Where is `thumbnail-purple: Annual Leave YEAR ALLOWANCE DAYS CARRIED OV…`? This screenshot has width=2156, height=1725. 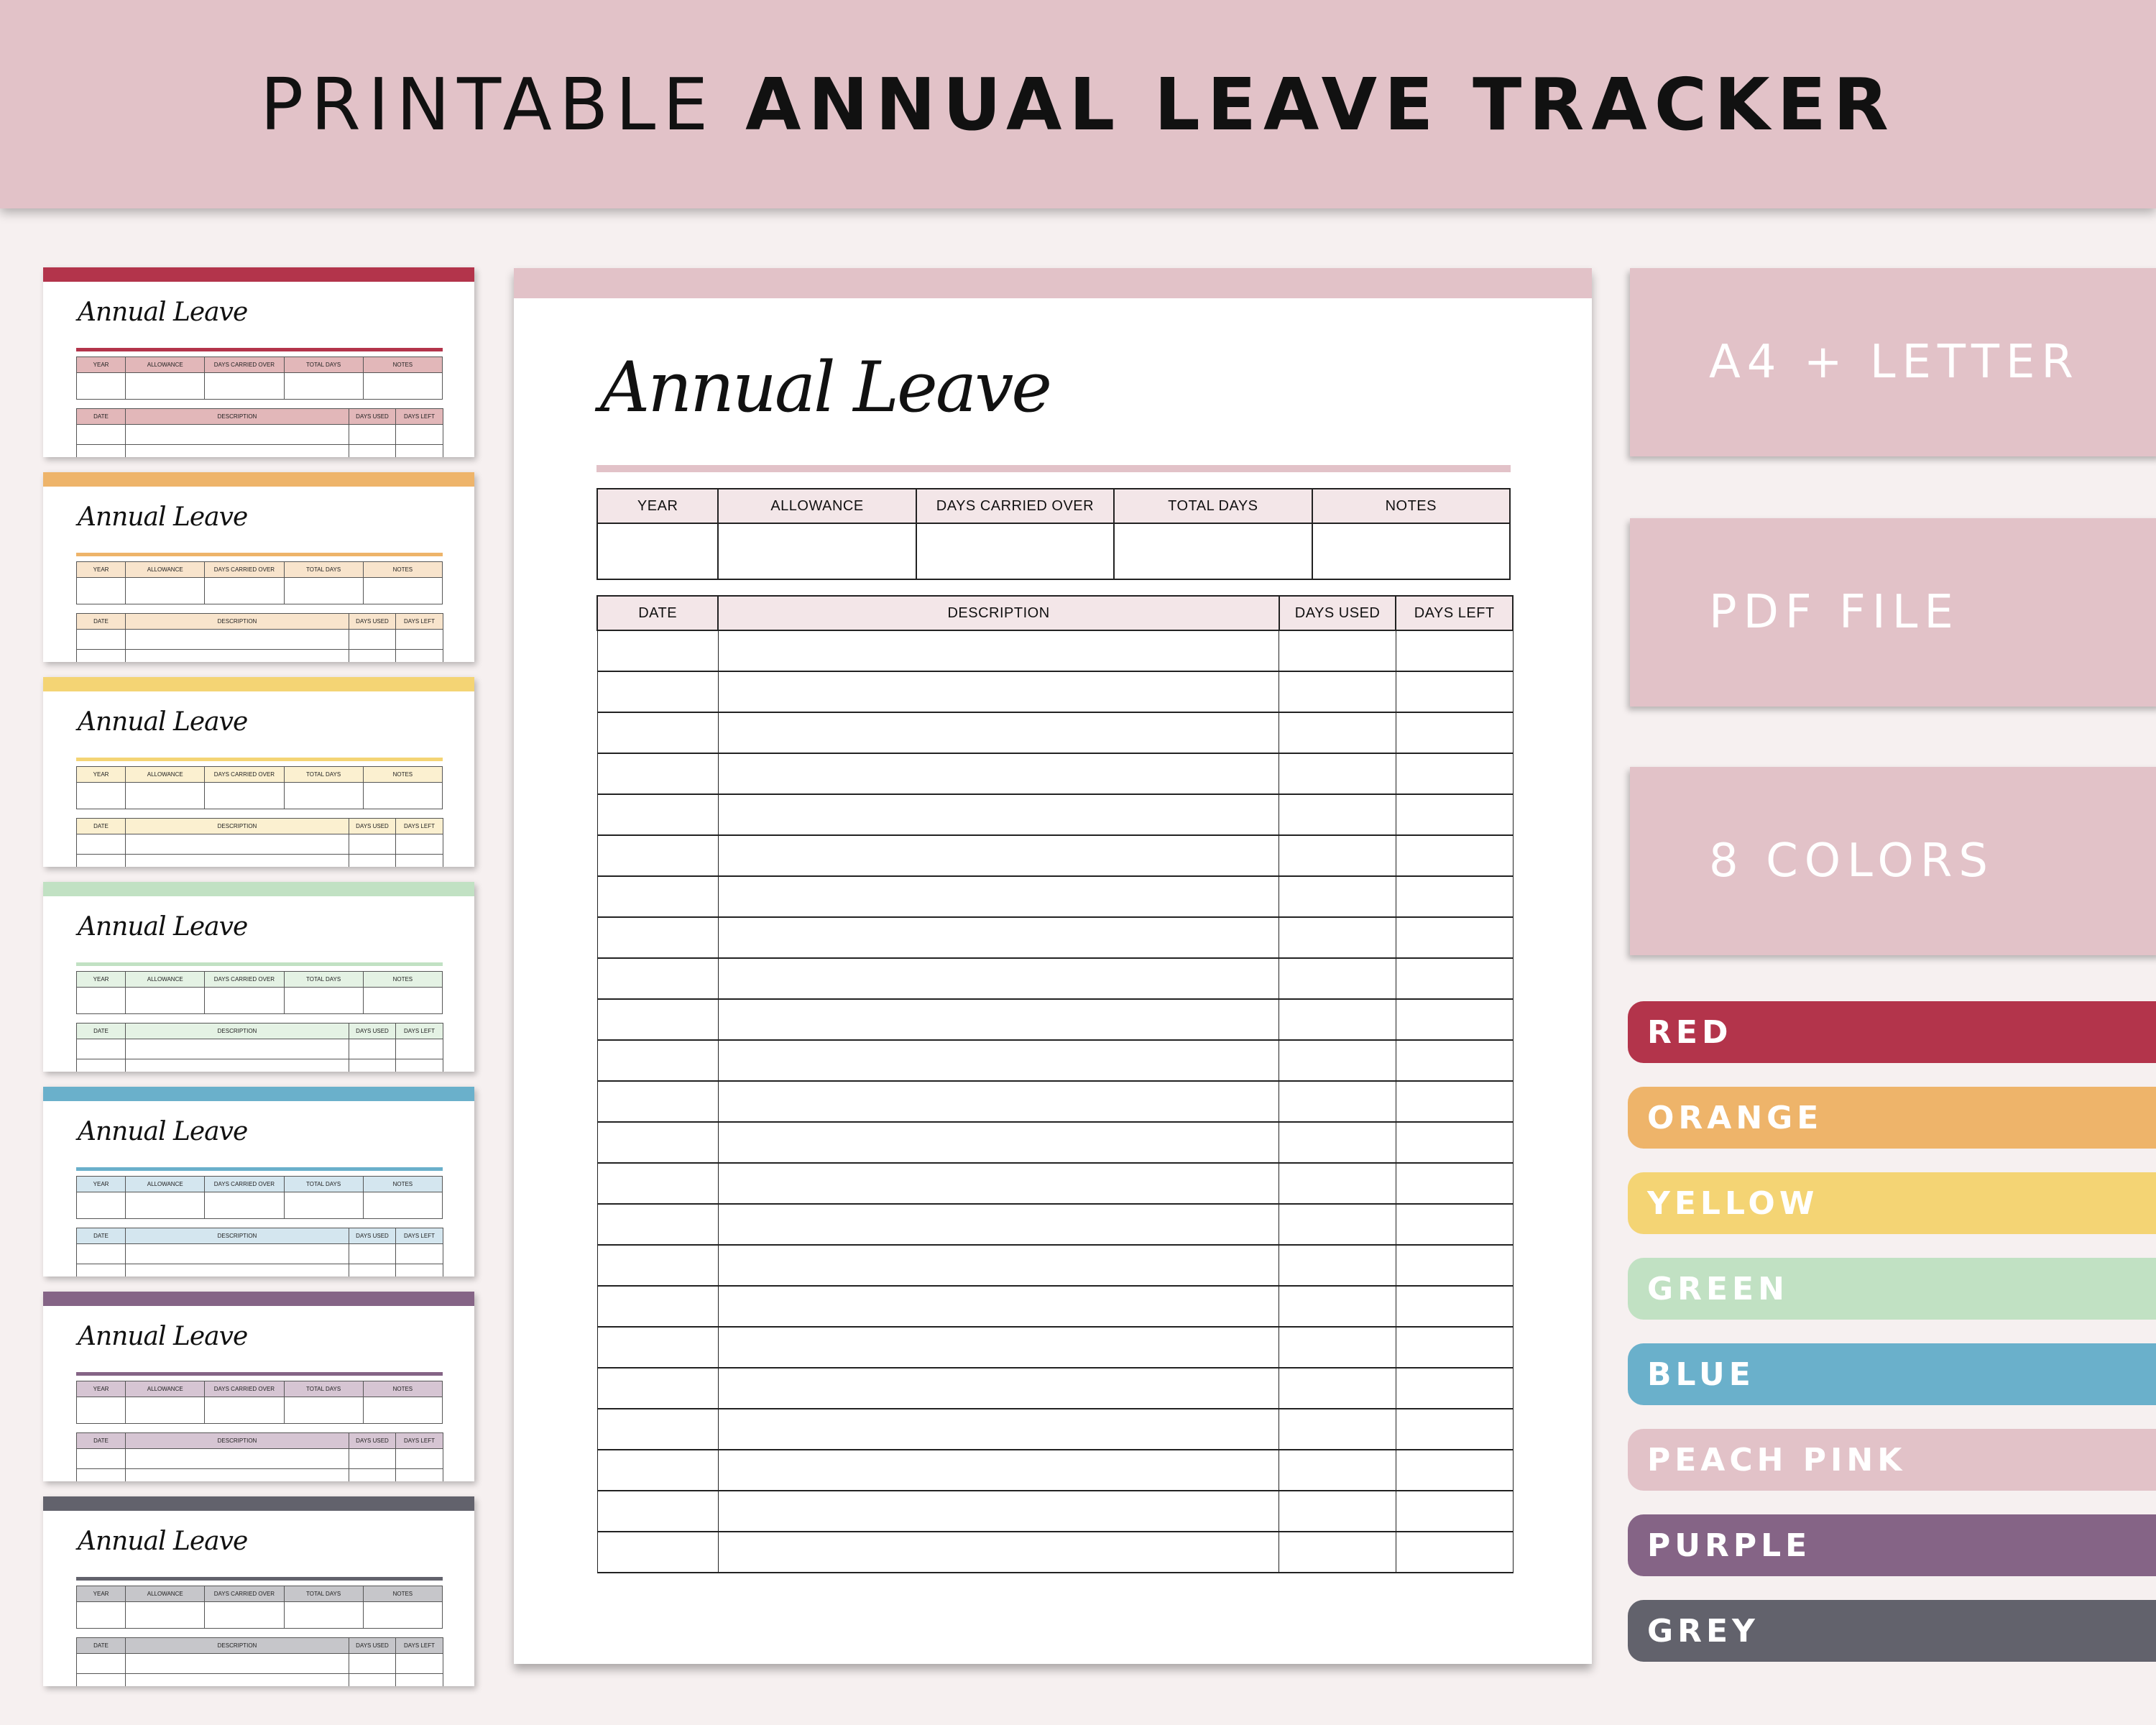
thumbnail-purple: Annual Leave YEAR ALLOWANCE DAYS CARRIED OV… is located at coordinates (258, 1386).